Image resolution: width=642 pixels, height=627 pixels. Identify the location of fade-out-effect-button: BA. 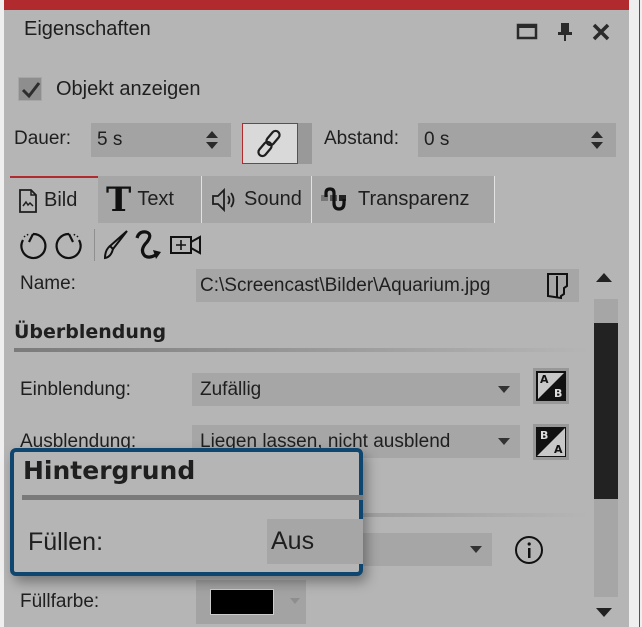
(551, 442).